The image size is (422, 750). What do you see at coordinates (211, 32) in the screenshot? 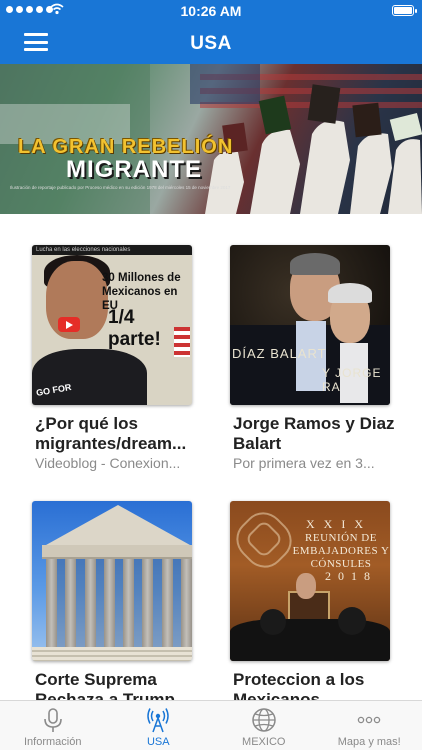
I see `navigation-bar: 10:26 AM USA` at bounding box center [211, 32].